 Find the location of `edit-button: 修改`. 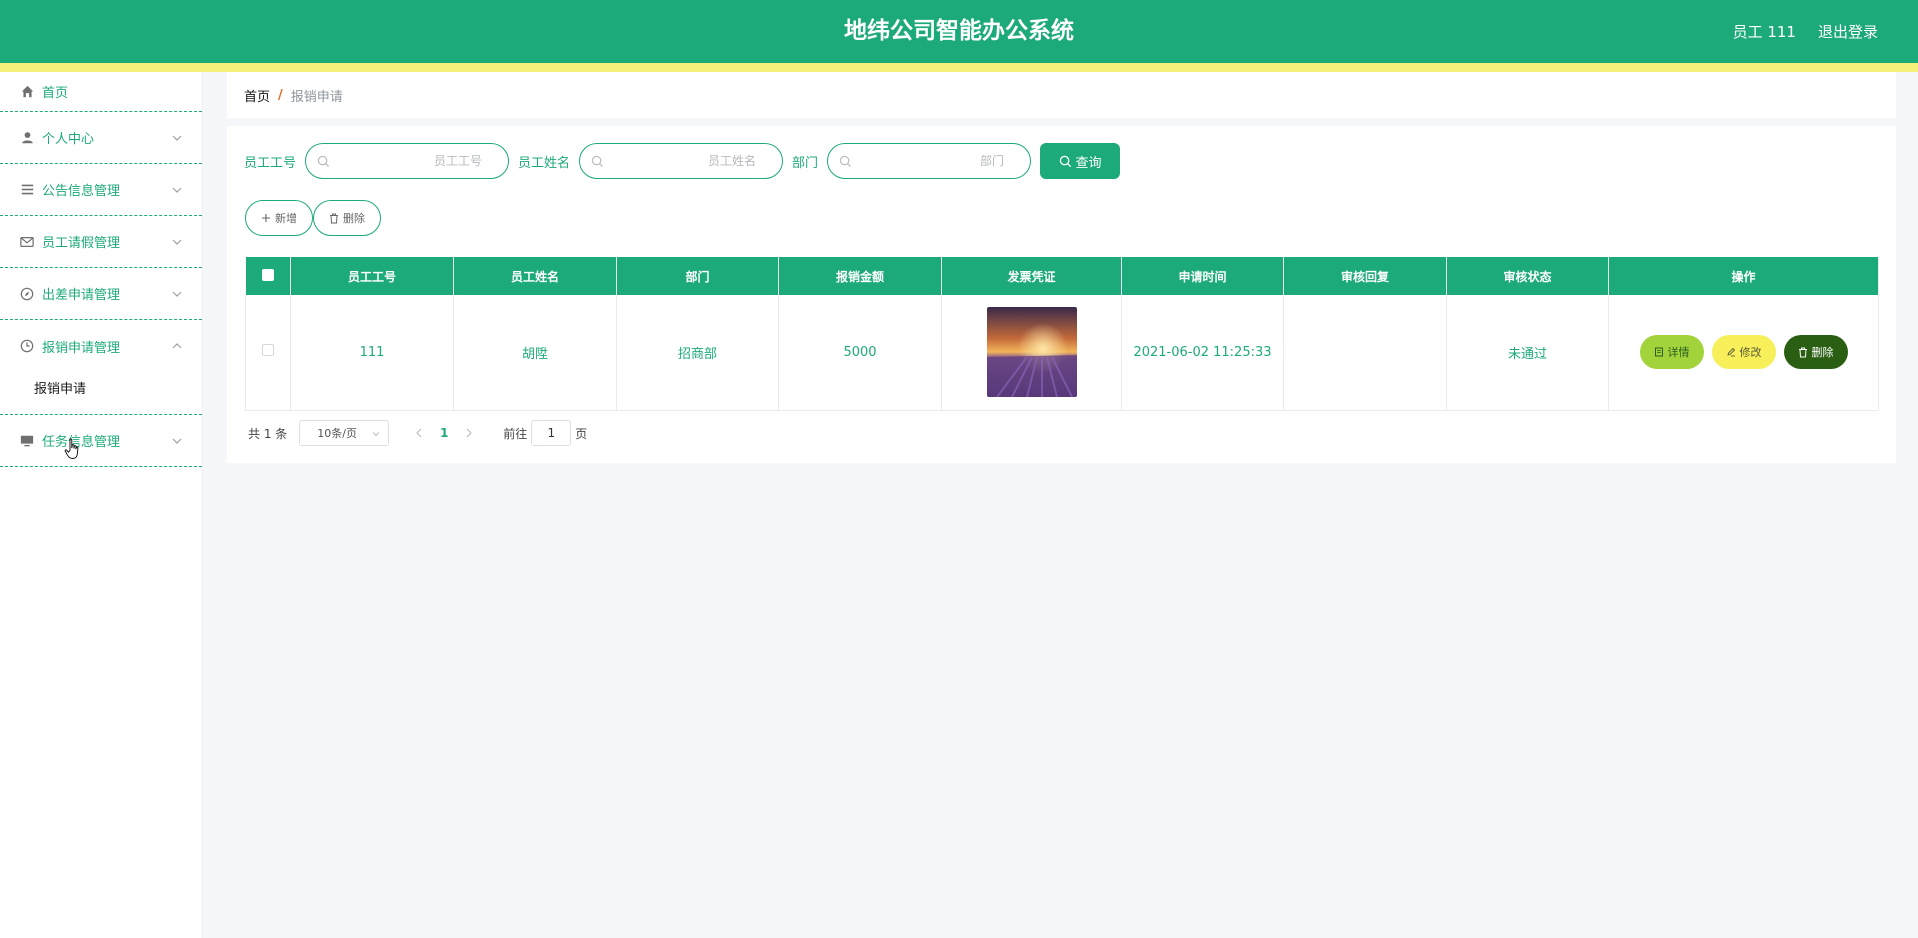

edit-button: 修改 is located at coordinates (1743, 352).